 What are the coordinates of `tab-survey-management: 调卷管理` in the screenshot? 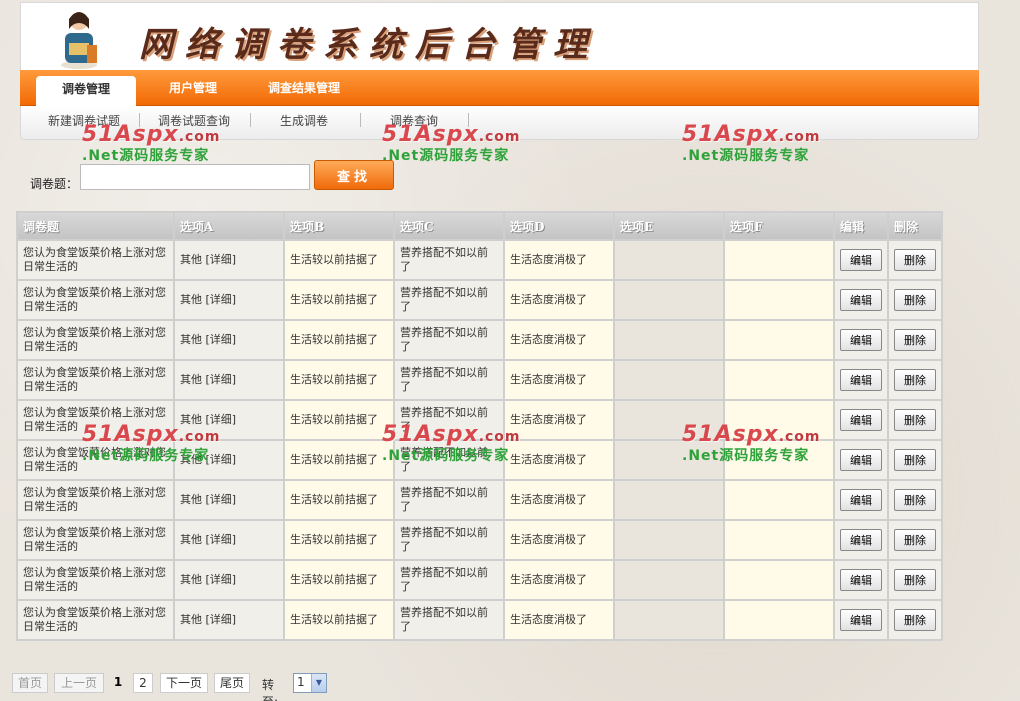 It's located at (86, 91).